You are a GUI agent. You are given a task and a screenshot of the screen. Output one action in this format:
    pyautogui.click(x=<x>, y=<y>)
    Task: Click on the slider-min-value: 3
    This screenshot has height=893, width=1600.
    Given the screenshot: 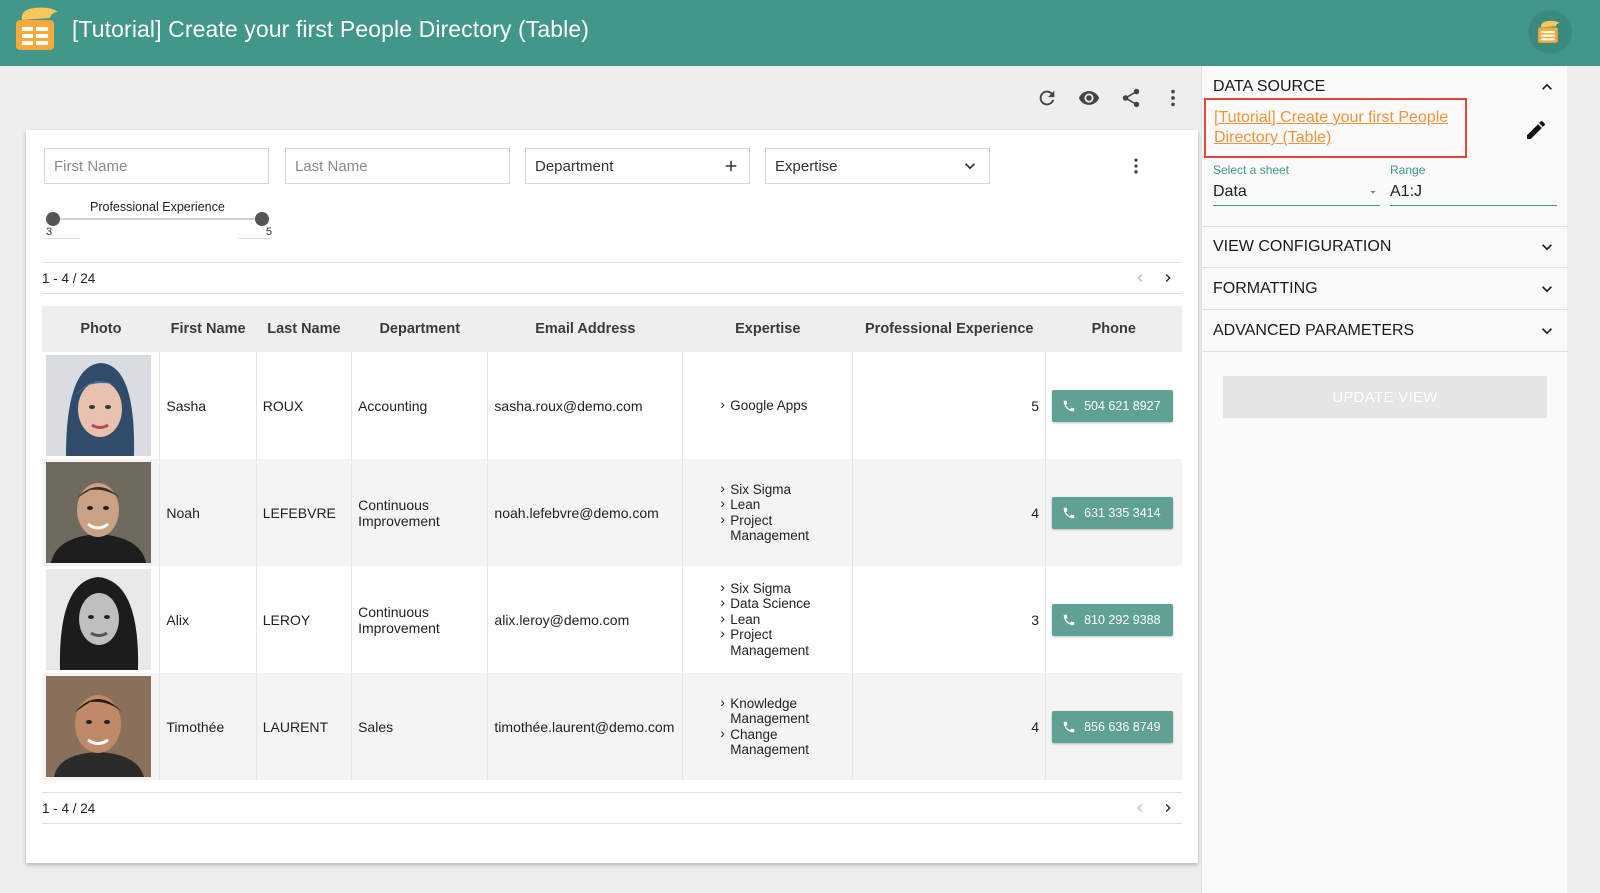 What is the action you would take?
    pyautogui.click(x=63, y=232)
    